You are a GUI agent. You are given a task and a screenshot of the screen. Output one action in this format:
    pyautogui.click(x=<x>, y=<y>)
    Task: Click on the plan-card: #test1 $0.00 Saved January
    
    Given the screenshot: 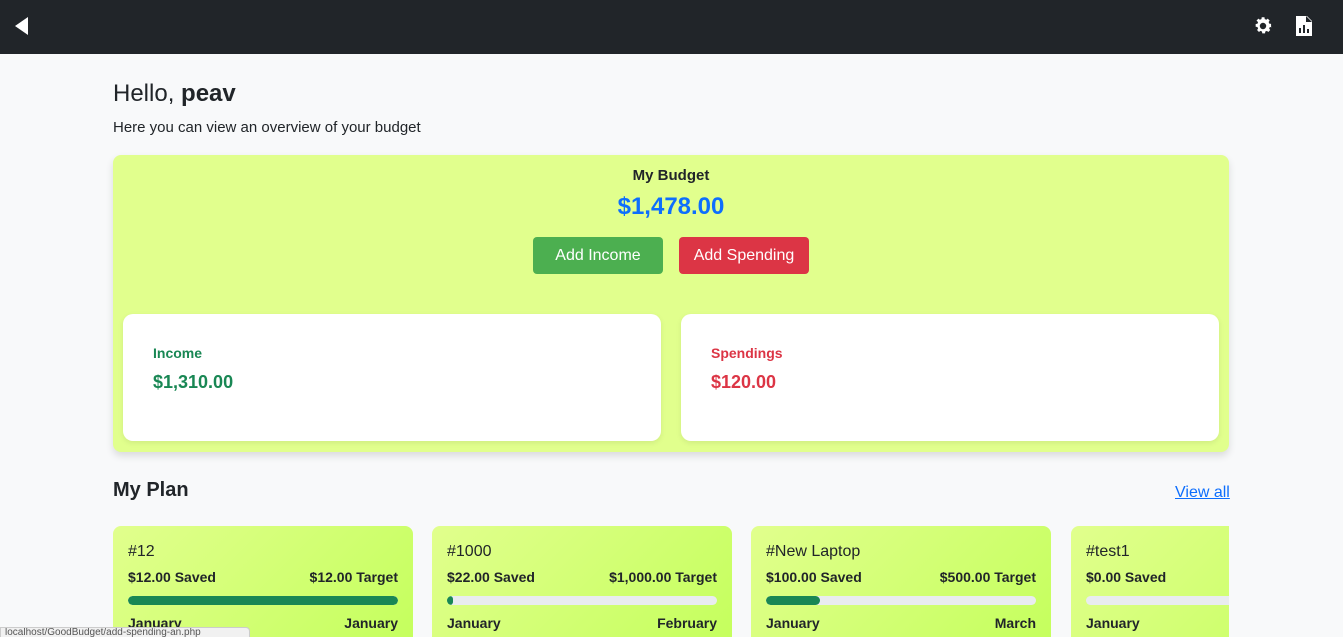 What is the action you would take?
    pyautogui.click(x=1150, y=581)
    